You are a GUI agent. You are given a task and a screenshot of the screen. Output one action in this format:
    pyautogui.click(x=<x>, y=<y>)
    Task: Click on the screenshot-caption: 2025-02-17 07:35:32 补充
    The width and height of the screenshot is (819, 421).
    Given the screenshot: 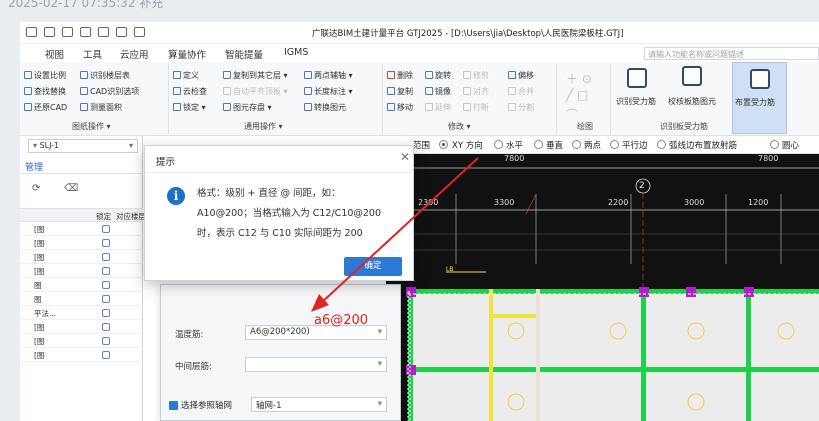 What is the action you would take?
    pyautogui.click(x=86, y=5)
    